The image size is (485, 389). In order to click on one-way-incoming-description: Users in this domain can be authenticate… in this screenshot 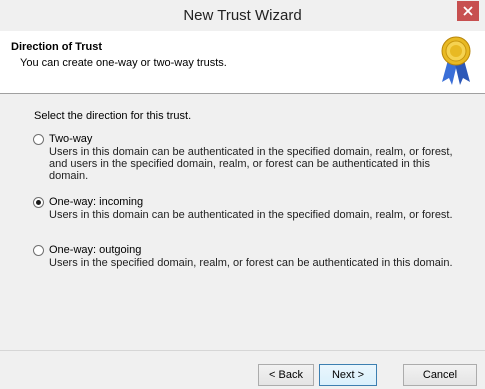, I will do `click(251, 215)`.